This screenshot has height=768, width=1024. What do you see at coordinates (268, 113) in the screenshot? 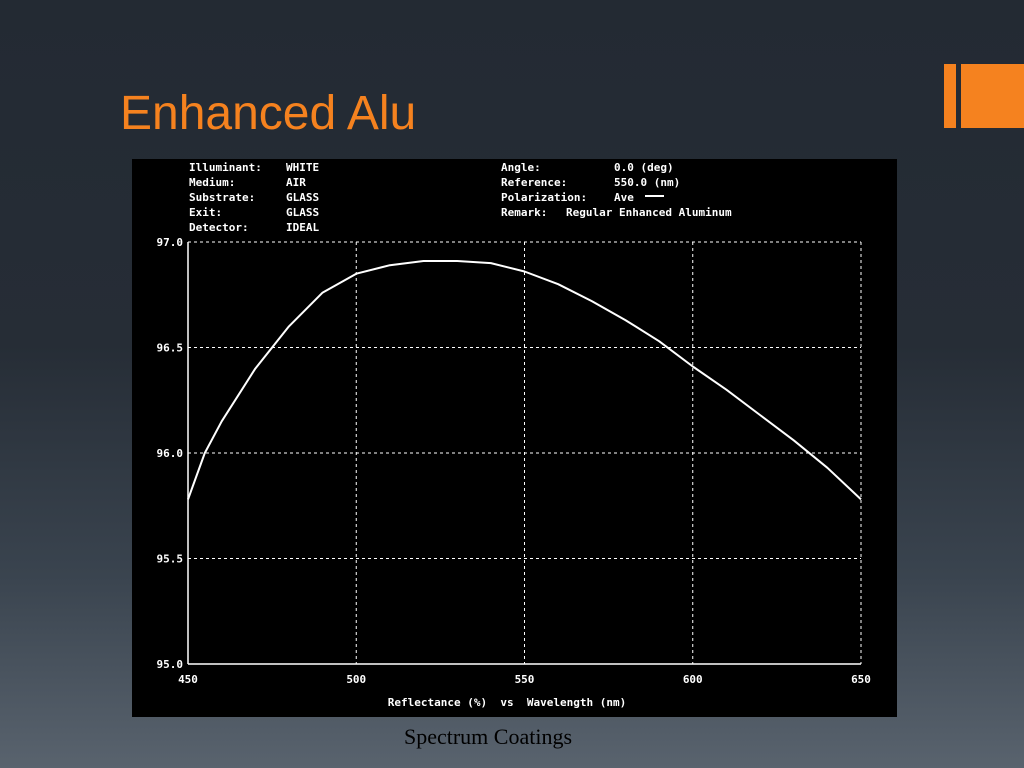
I see `slide-title: Enhanced Alu` at bounding box center [268, 113].